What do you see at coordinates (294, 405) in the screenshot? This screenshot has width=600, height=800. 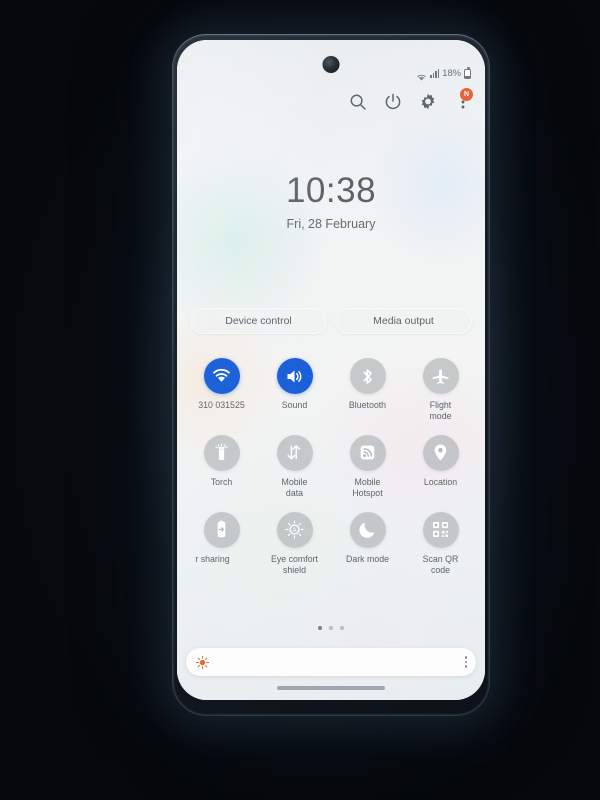 I see `toggle-sound-label: Sound` at bounding box center [294, 405].